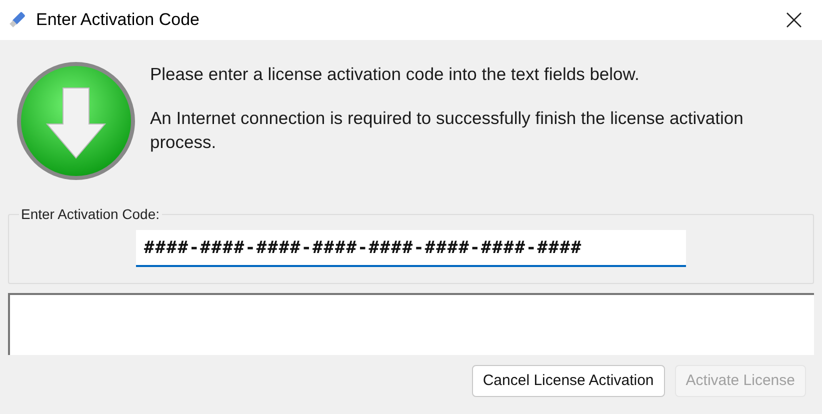 This screenshot has width=822, height=414. Describe the element at coordinates (447, 130) in the screenshot. I see `connection-note: An Internet connection is required to successfully finish the license activation process.` at that location.